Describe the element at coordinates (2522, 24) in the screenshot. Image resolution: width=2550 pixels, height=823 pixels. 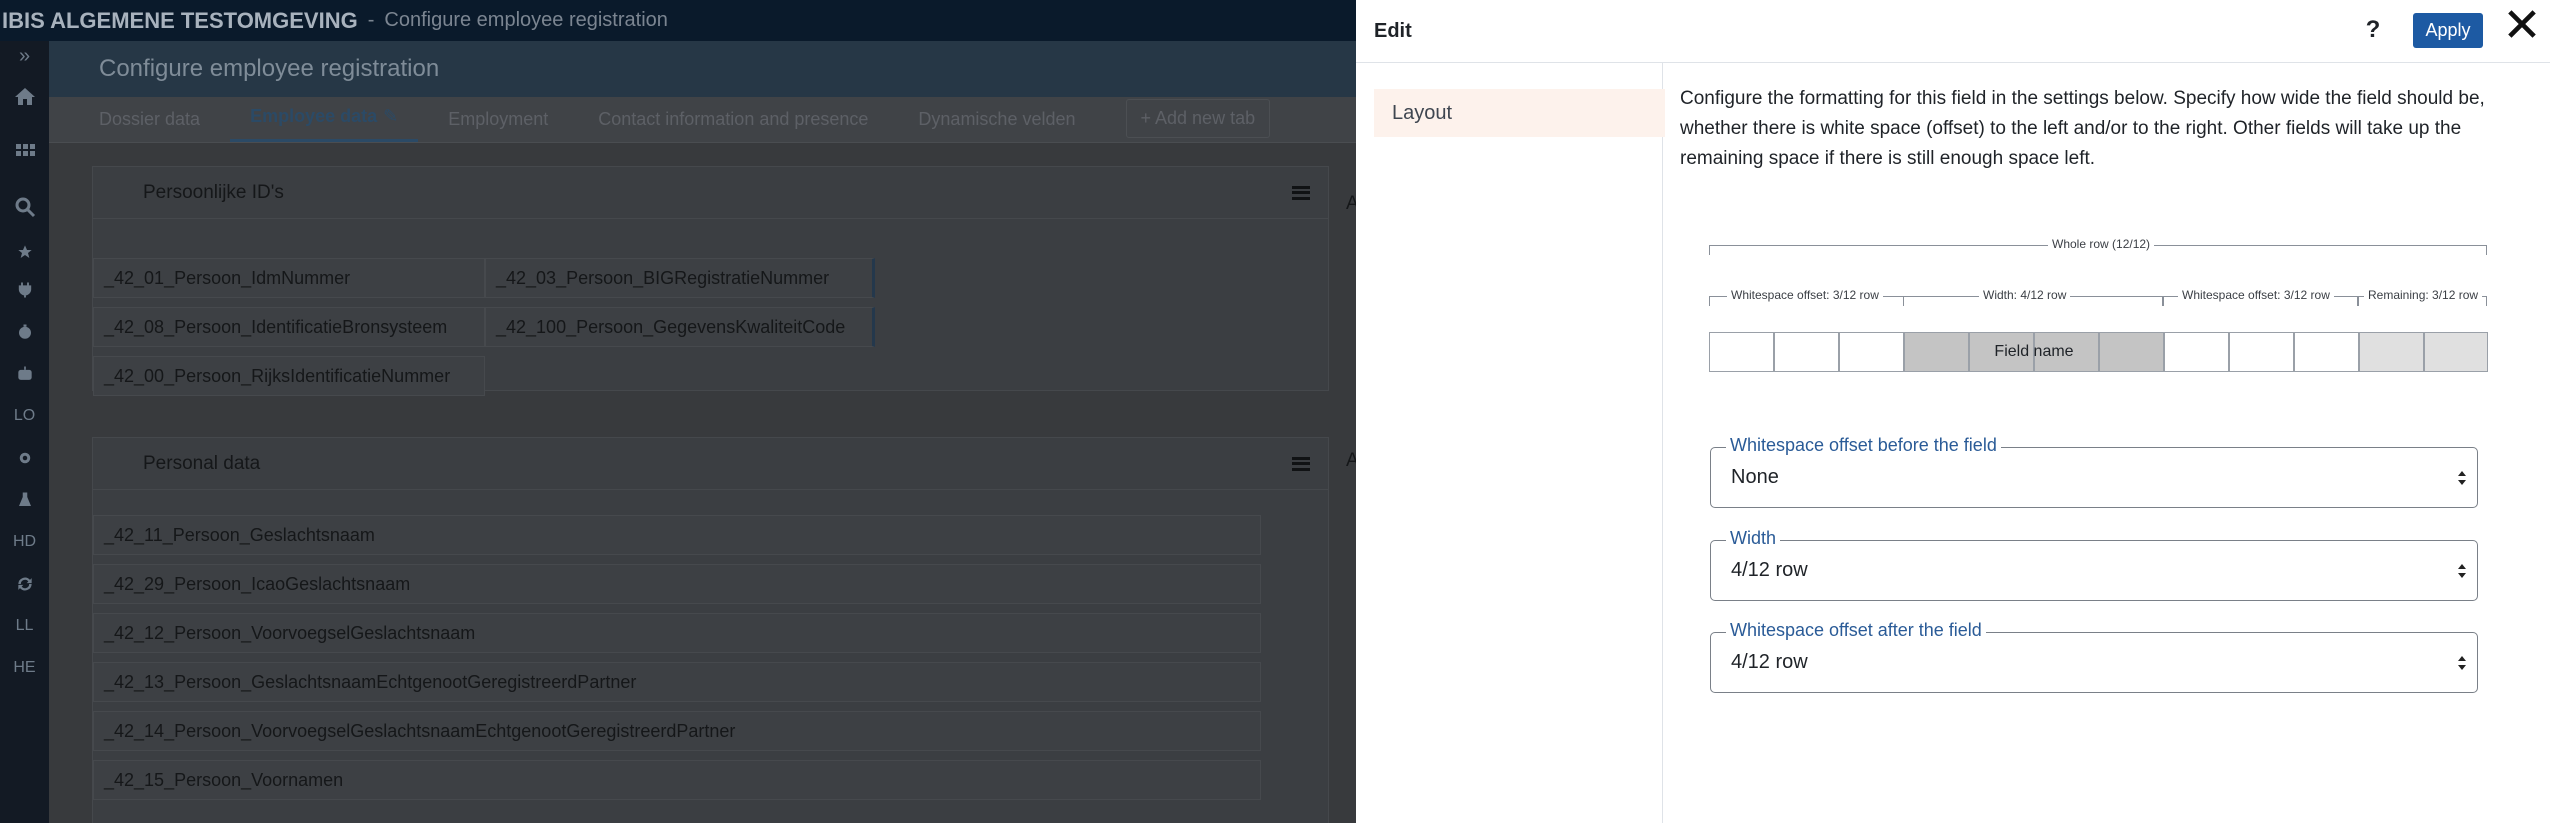
I see `close-icon` at that location.